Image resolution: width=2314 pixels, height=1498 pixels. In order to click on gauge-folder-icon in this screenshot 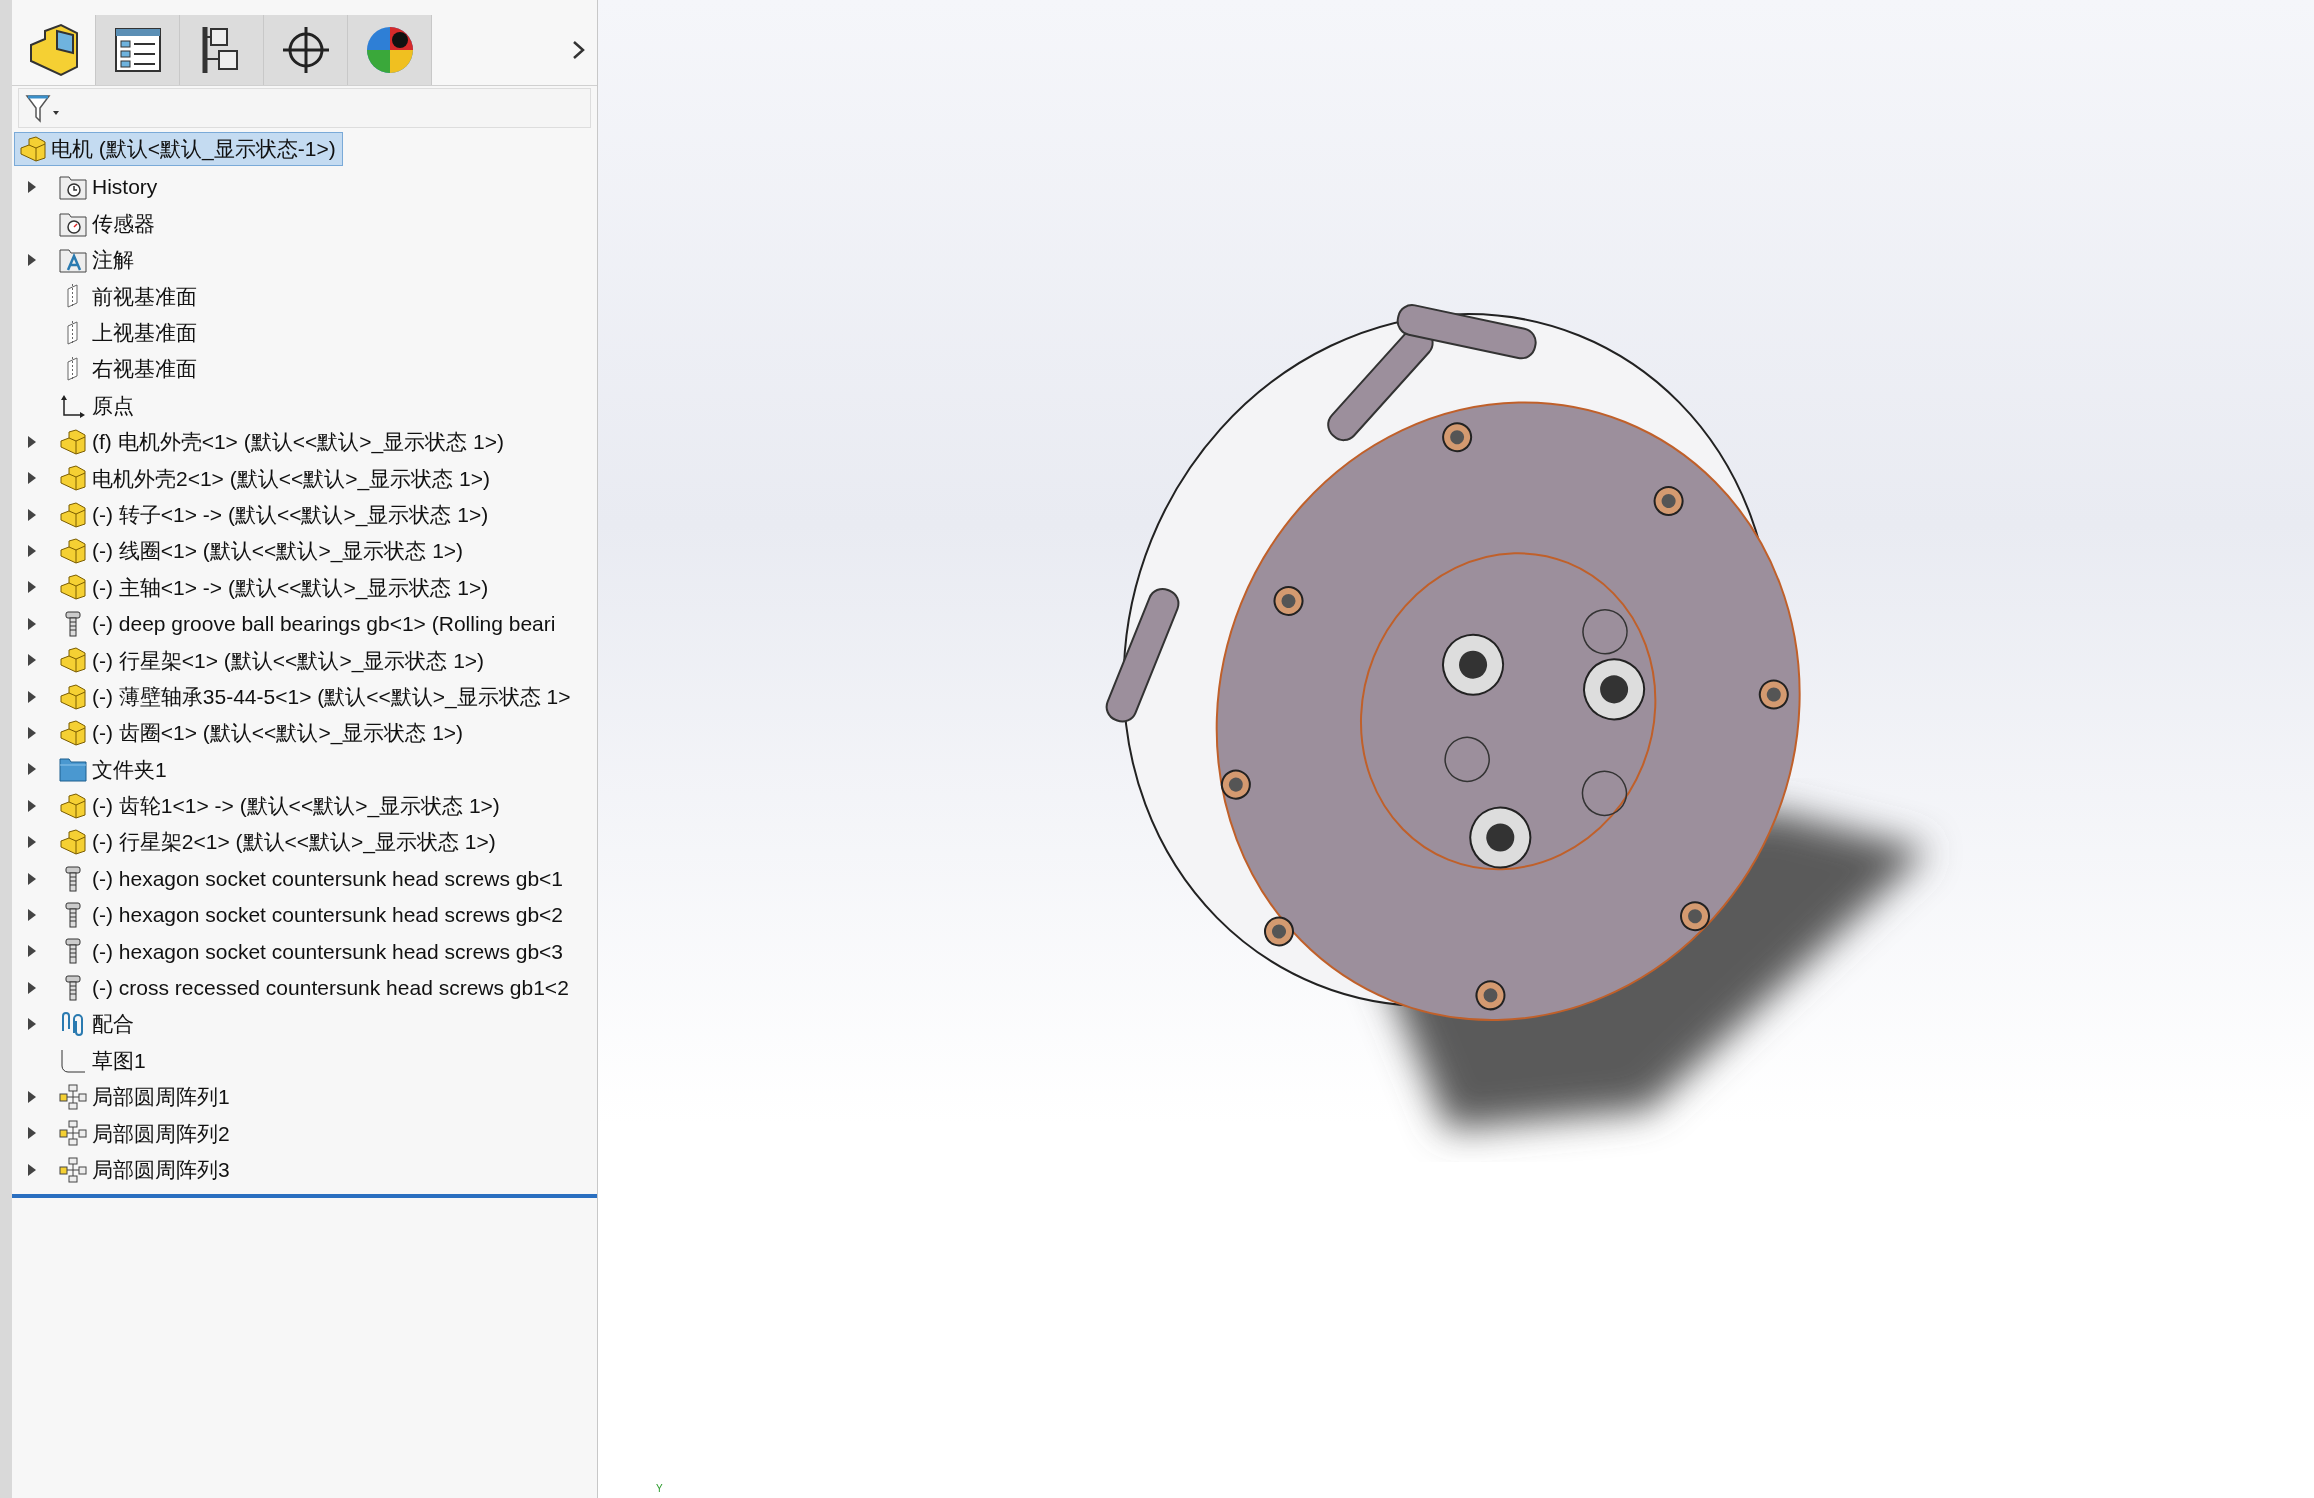, I will do `click(73, 223)`.